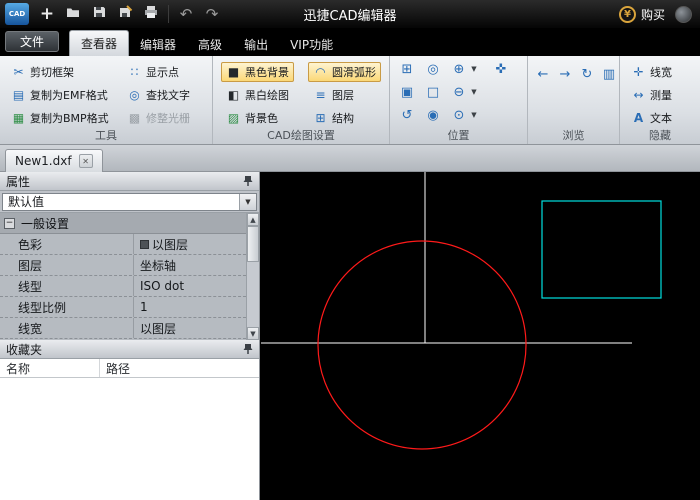  I want to click on property-value-text: 1, so click(144, 307).